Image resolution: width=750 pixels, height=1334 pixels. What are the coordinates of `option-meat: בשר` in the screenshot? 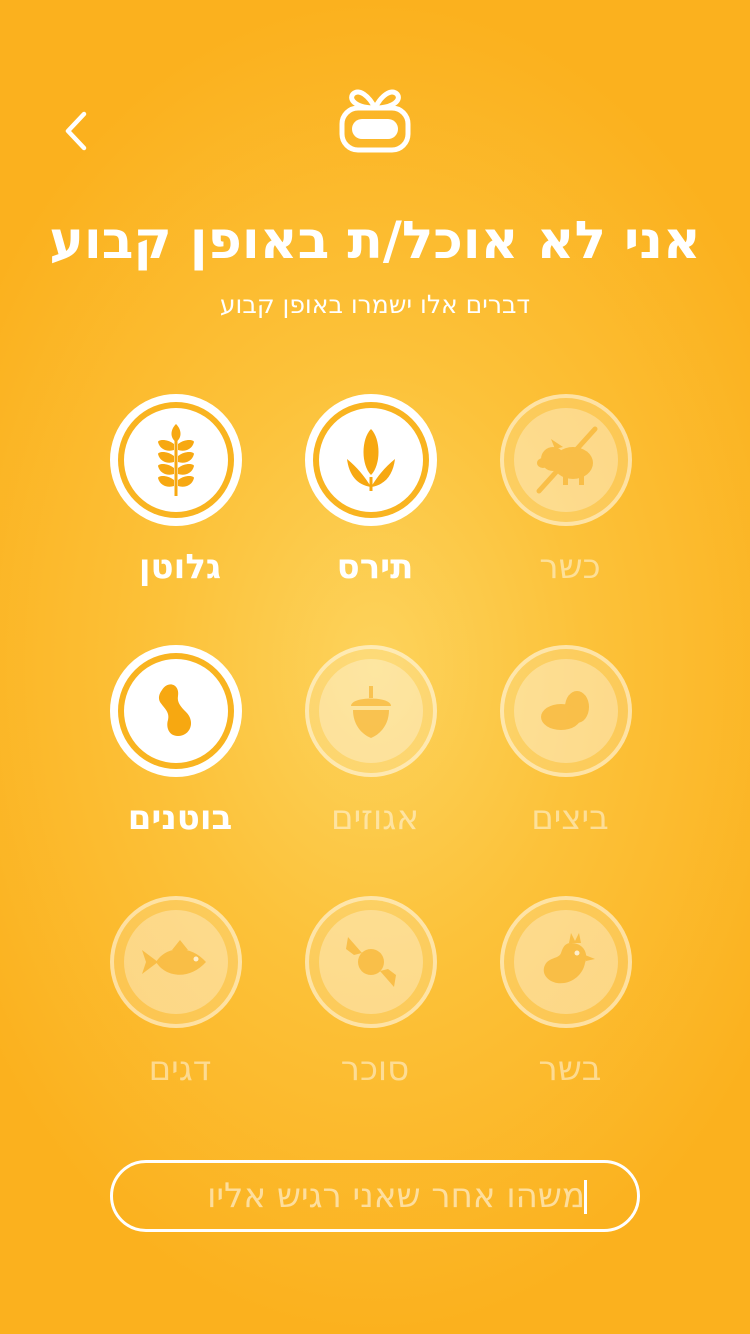 It's located at (570, 1001).